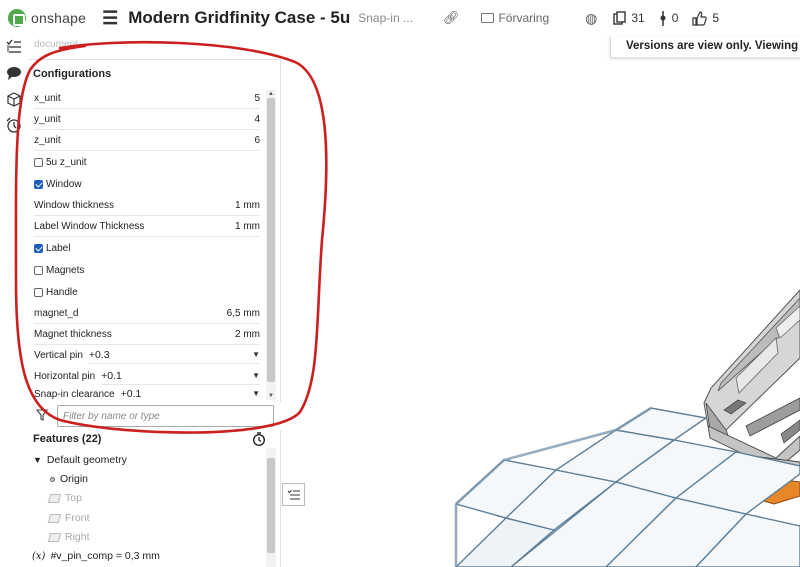 This screenshot has height=567, width=800. I want to click on variable-label: #v_pin_comp = 0,3 mm, so click(105, 556).